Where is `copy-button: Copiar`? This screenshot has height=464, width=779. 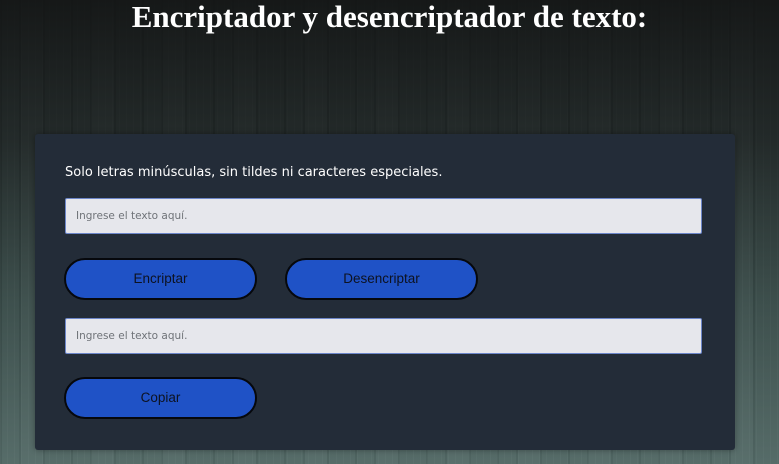
copy-button: Copiar is located at coordinates (160, 398).